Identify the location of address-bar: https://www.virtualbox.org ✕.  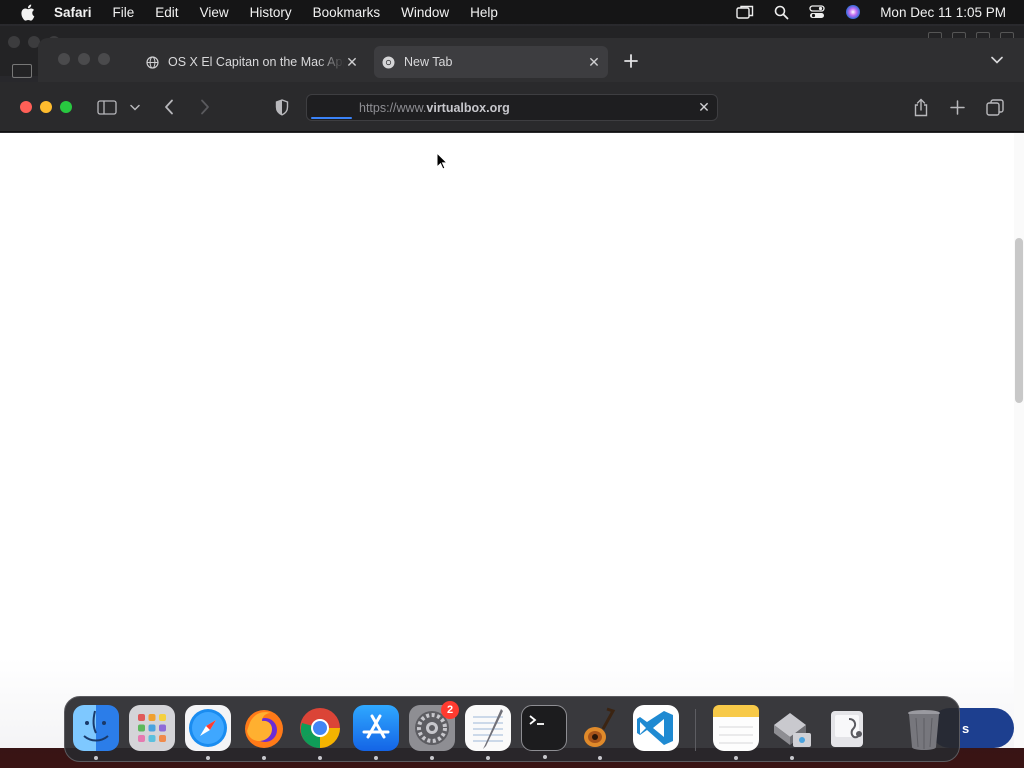
(512, 107).